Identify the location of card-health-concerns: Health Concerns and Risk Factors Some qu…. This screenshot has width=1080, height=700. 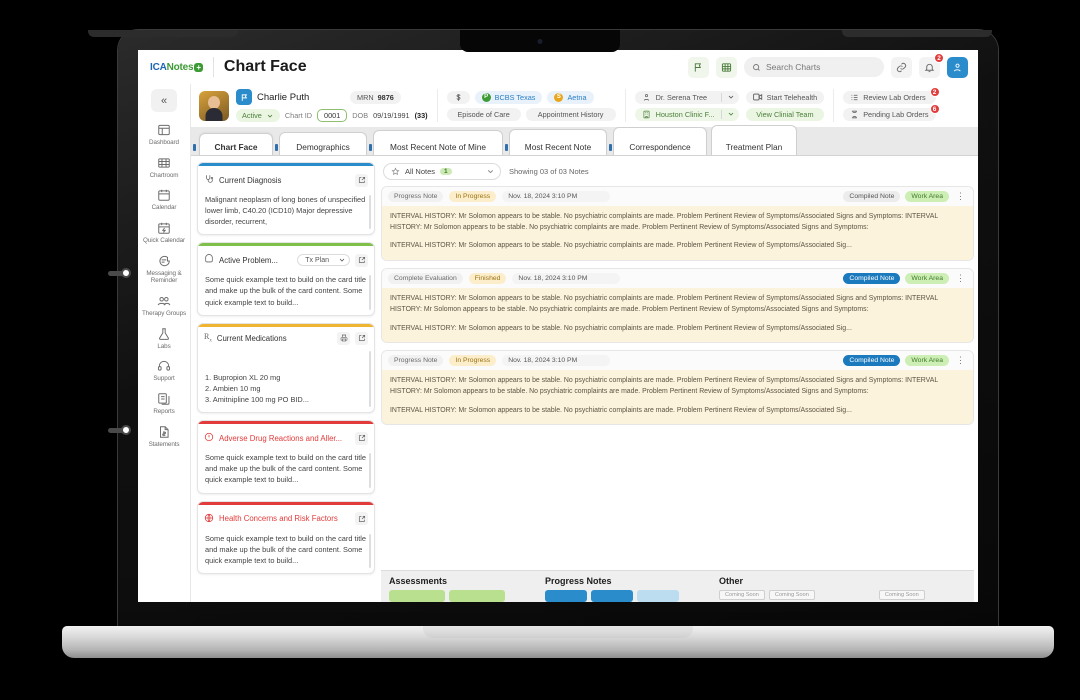
(286, 537).